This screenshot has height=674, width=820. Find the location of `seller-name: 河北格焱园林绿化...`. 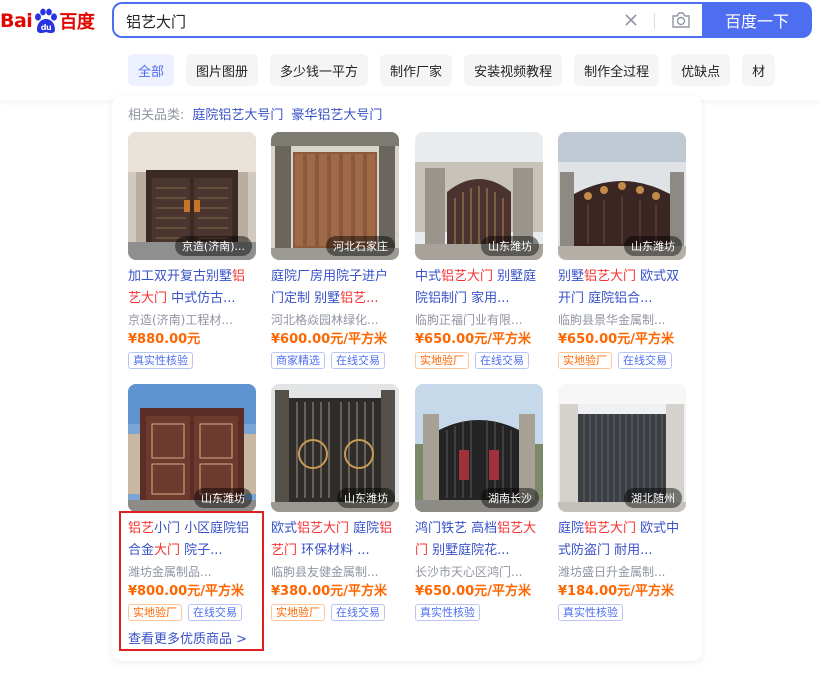

seller-name: 河北格焱园林绿化... is located at coordinates (325, 320).